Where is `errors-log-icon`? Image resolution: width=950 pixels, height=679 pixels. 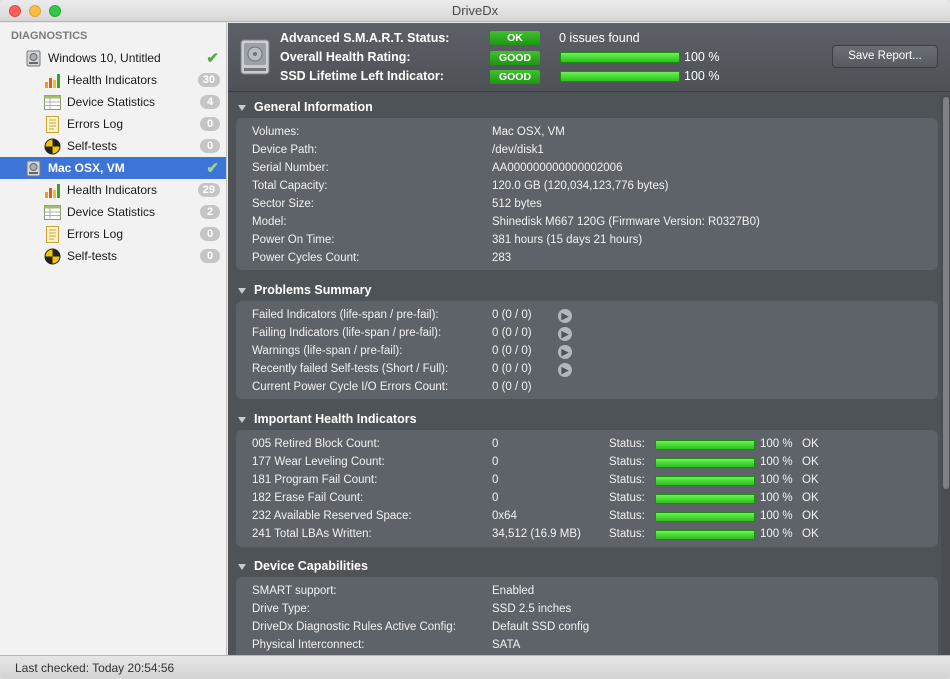
errors-log-icon is located at coordinates (52, 124).